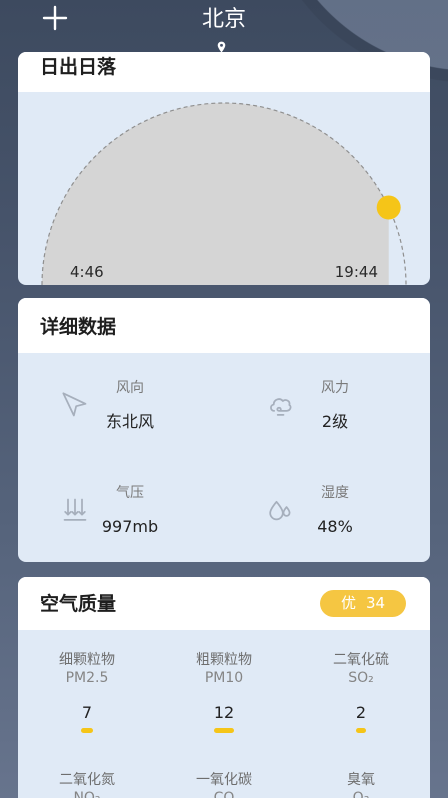 Image resolution: width=448 pixels, height=798 pixels. What do you see at coordinates (224, 712) in the screenshot?
I see `pollutant-value: 12` at bounding box center [224, 712].